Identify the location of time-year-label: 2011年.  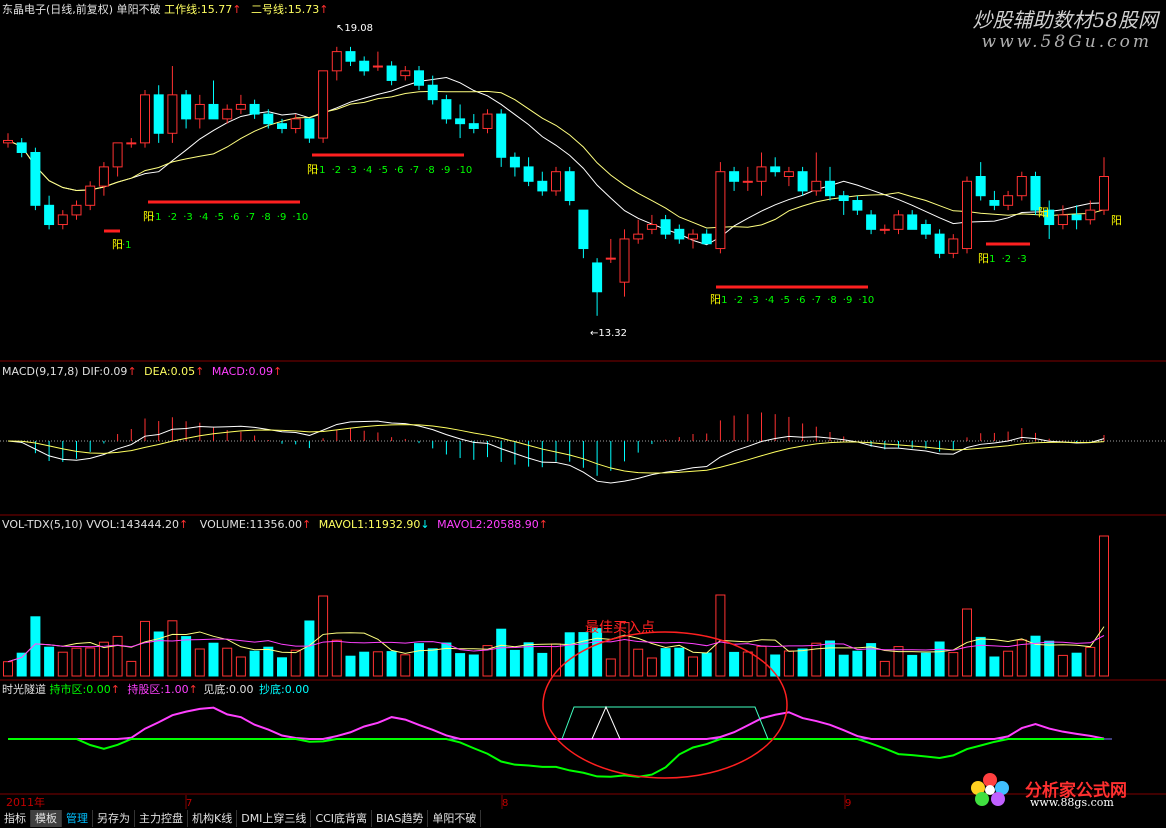
(25, 802).